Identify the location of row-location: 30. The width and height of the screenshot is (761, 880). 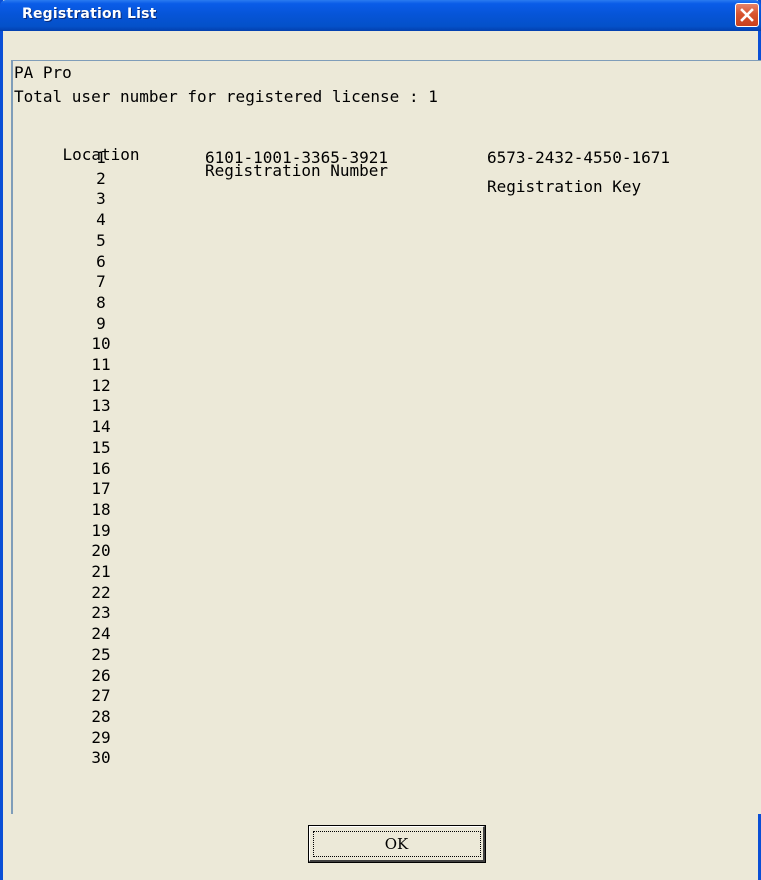
(101, 758).